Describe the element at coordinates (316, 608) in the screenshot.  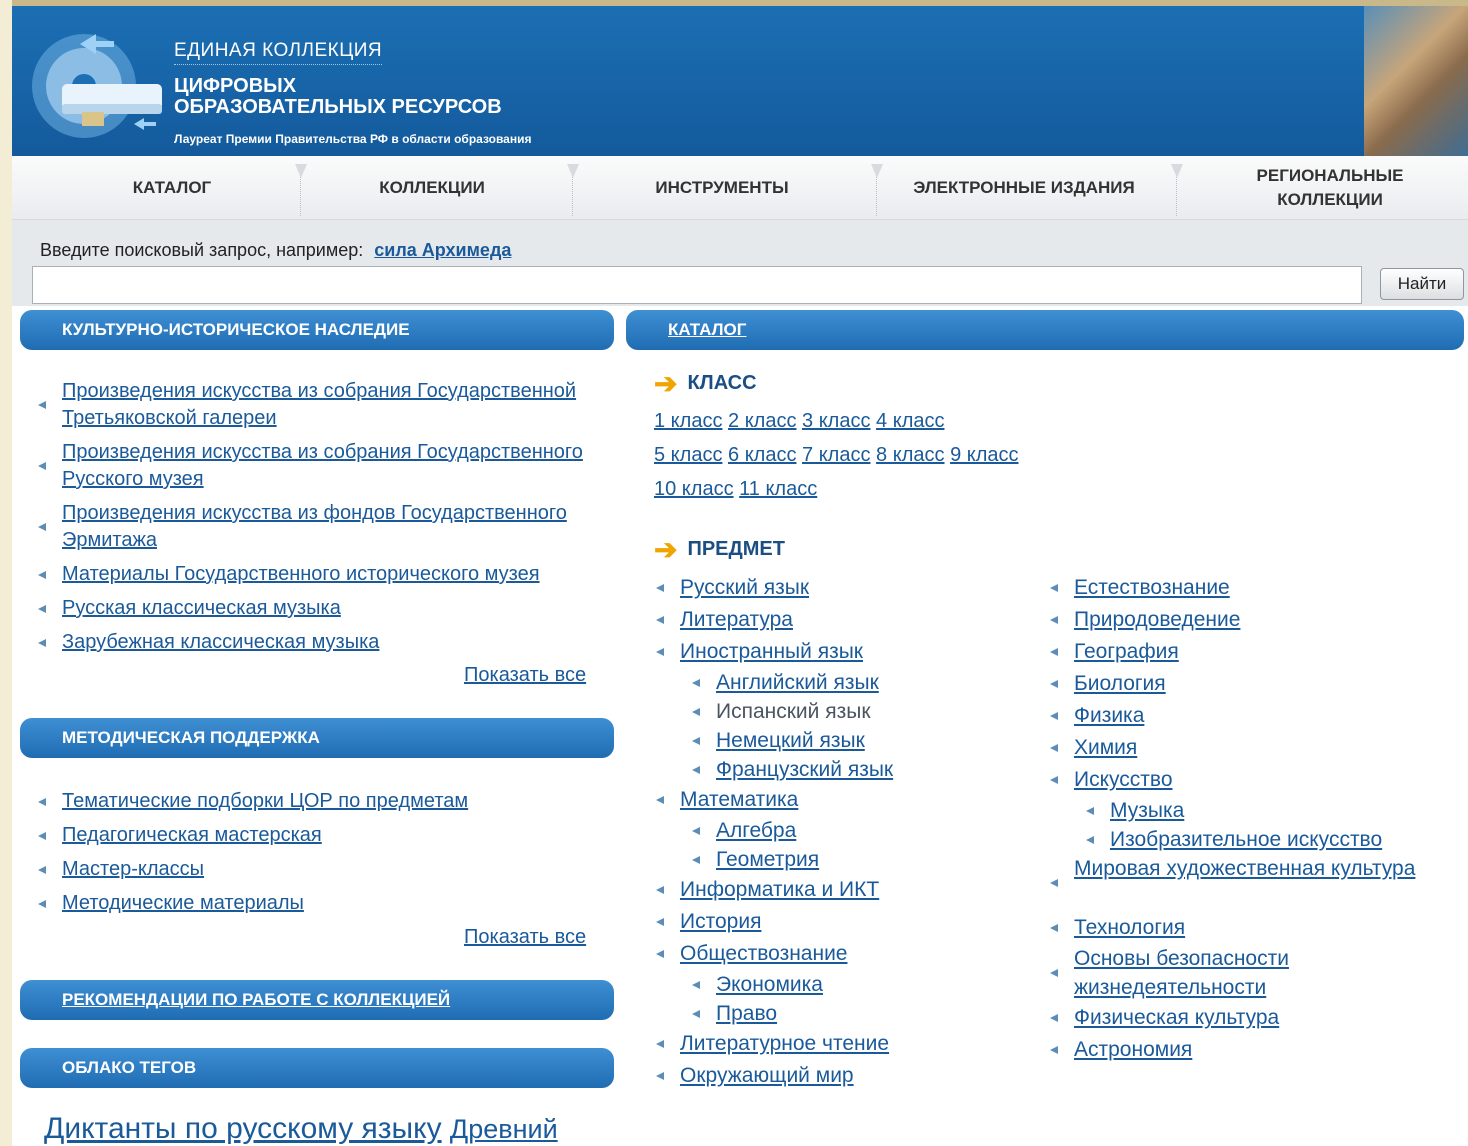
I see `list-item: Русская классическая музыка` at that location.